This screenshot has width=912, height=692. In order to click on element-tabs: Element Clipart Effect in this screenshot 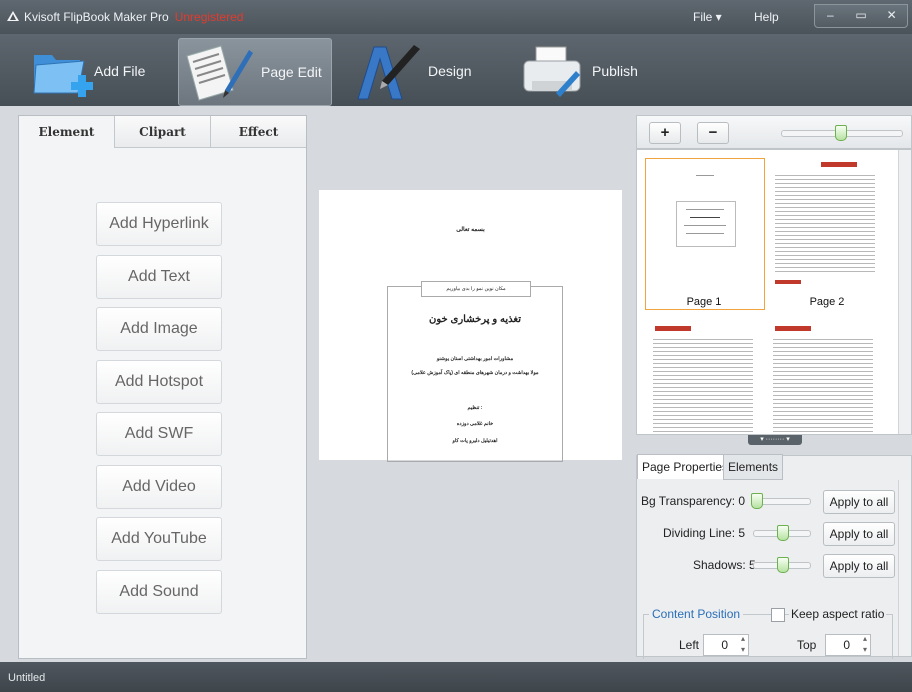, I will do `click(162, 132)`.